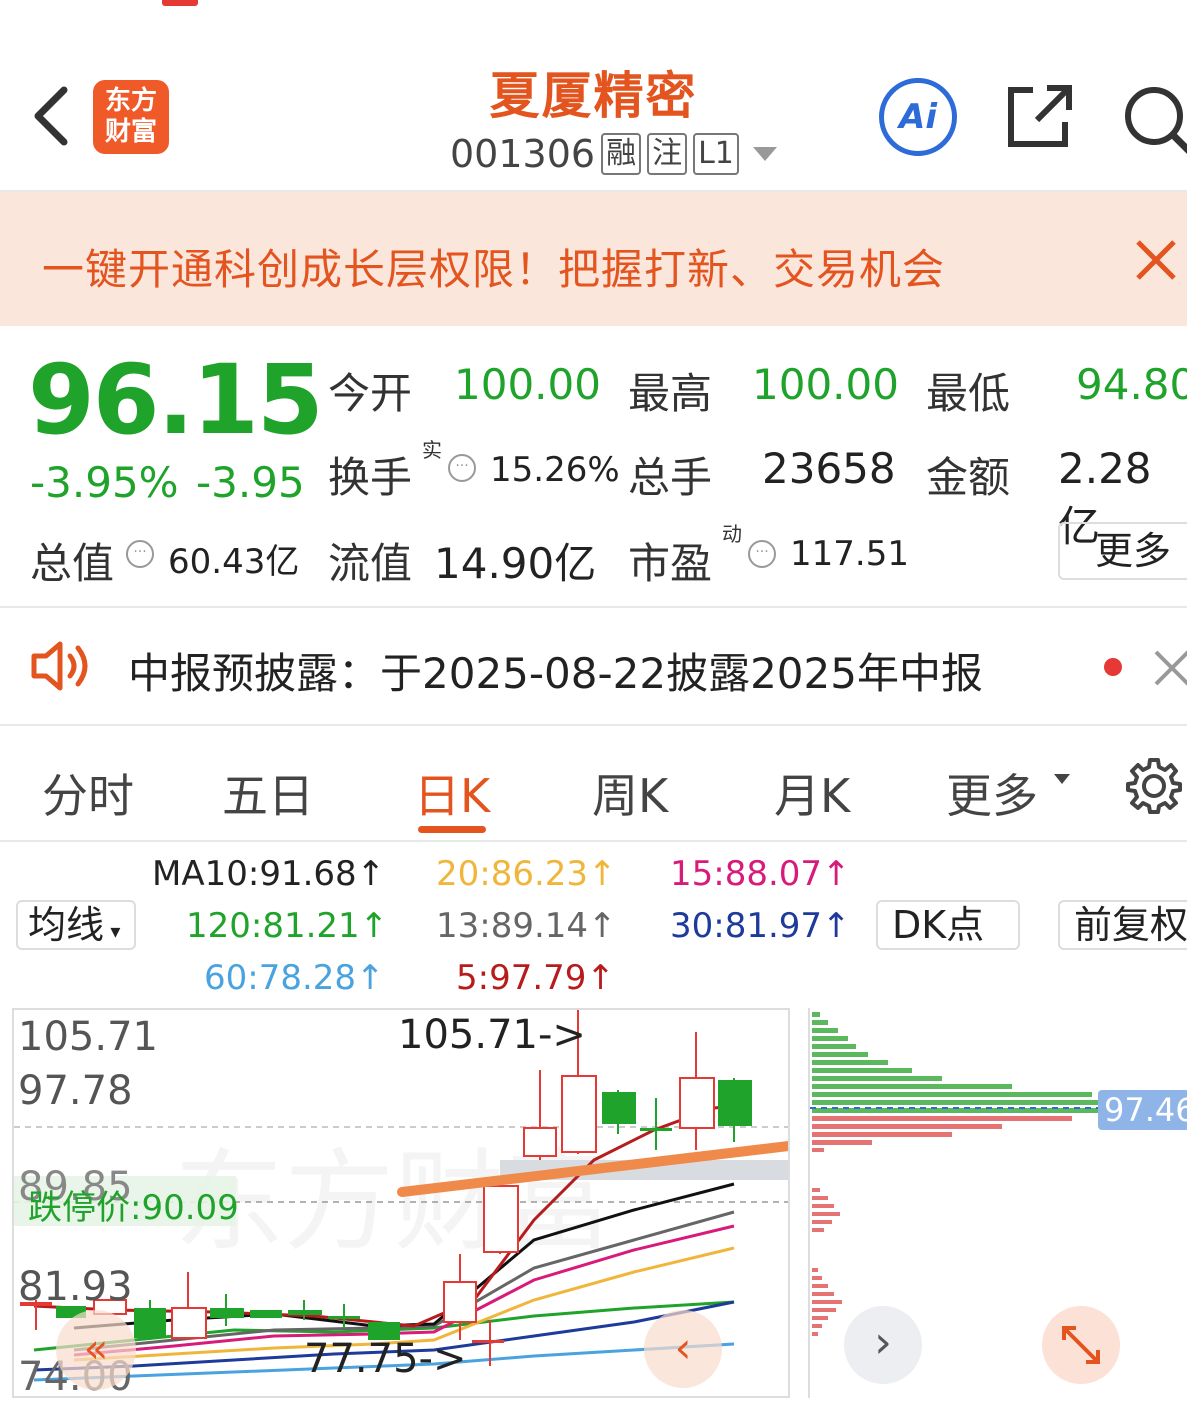 The image size is (1187, 1423). Describe the element at coordinates (630, 793) in the screenshot. I see `tab-weekly-k: 周K` at that location.